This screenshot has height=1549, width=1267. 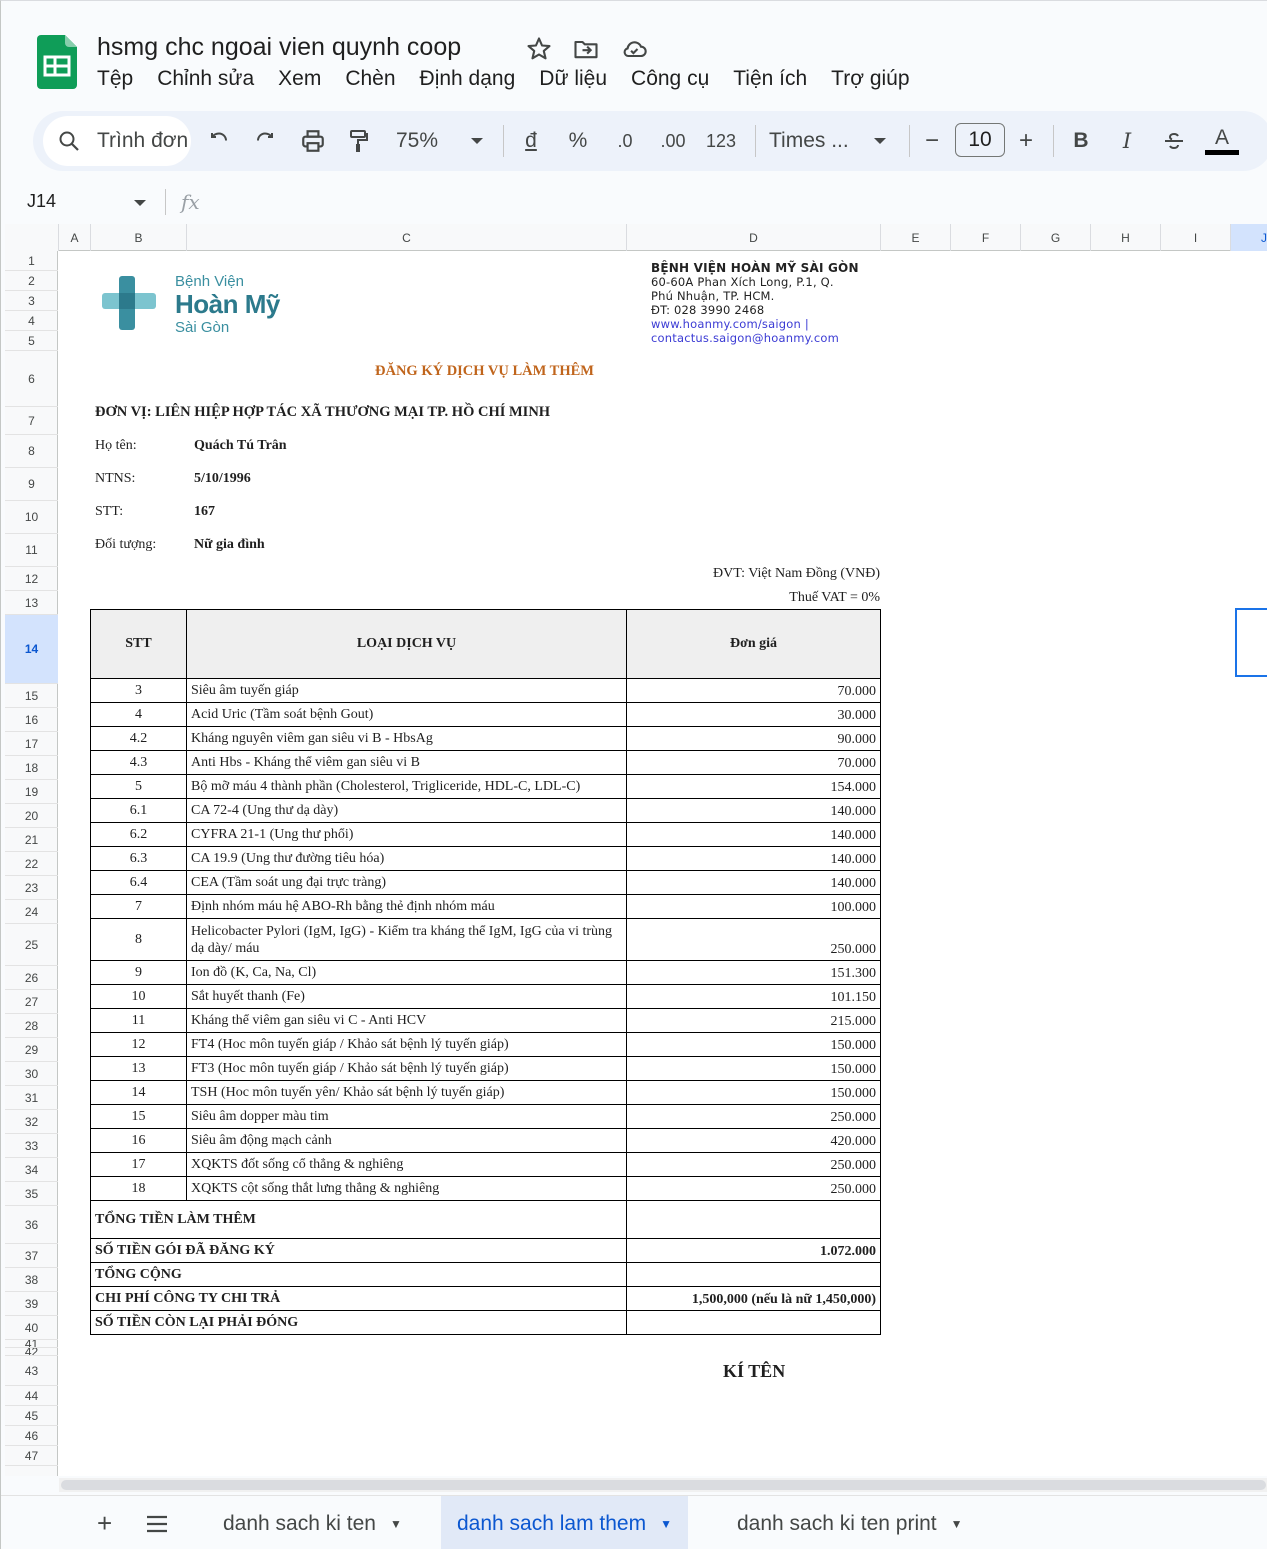 What do you see at coordinates (406, 762) in the screenshot?
I see `service-cell: Anti Hbs - Kháng thể viêm gan siêu vi B` at bounding box center [406, 762].